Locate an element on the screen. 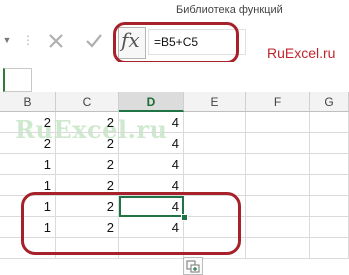 This screenshot has width=349, height=275. sheet-toolbar-strip is located at coordinates (174, 77).